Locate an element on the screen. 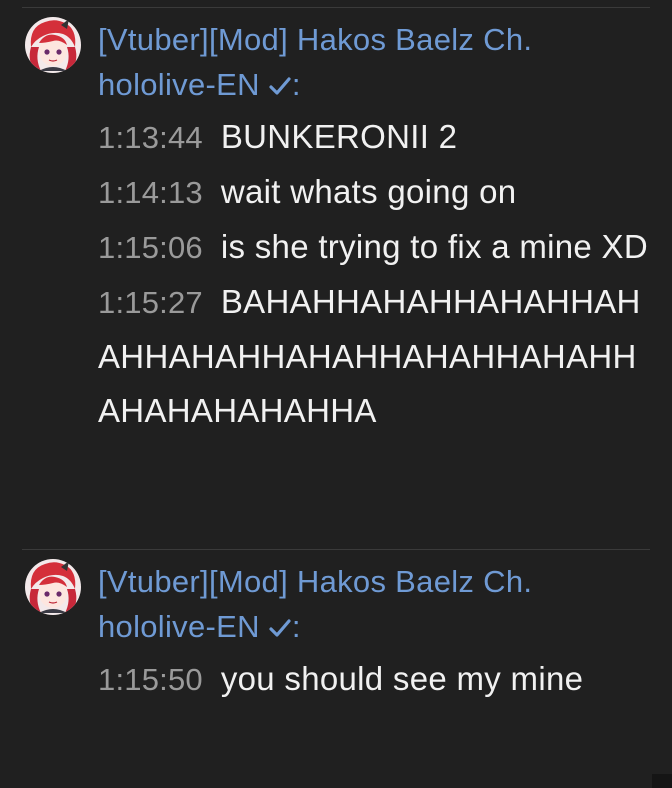 This screenshot has width=672, height=788. chat-line: 1:15:06 is she trying to fix a mine XD is located at coordinates (374, 247).